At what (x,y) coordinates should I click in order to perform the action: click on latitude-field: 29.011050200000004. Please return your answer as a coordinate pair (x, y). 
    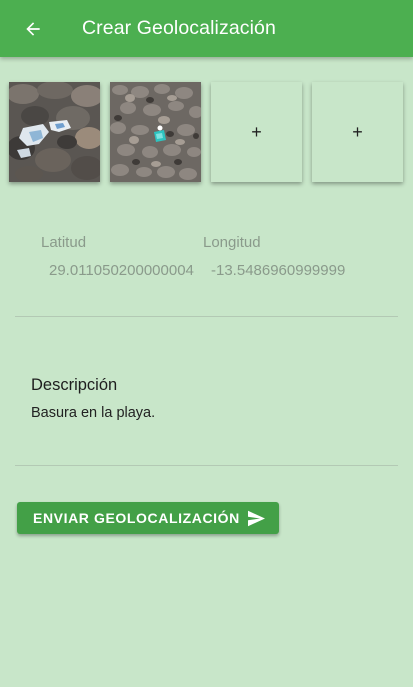
    Looking at the image, I should click on (121, 270).